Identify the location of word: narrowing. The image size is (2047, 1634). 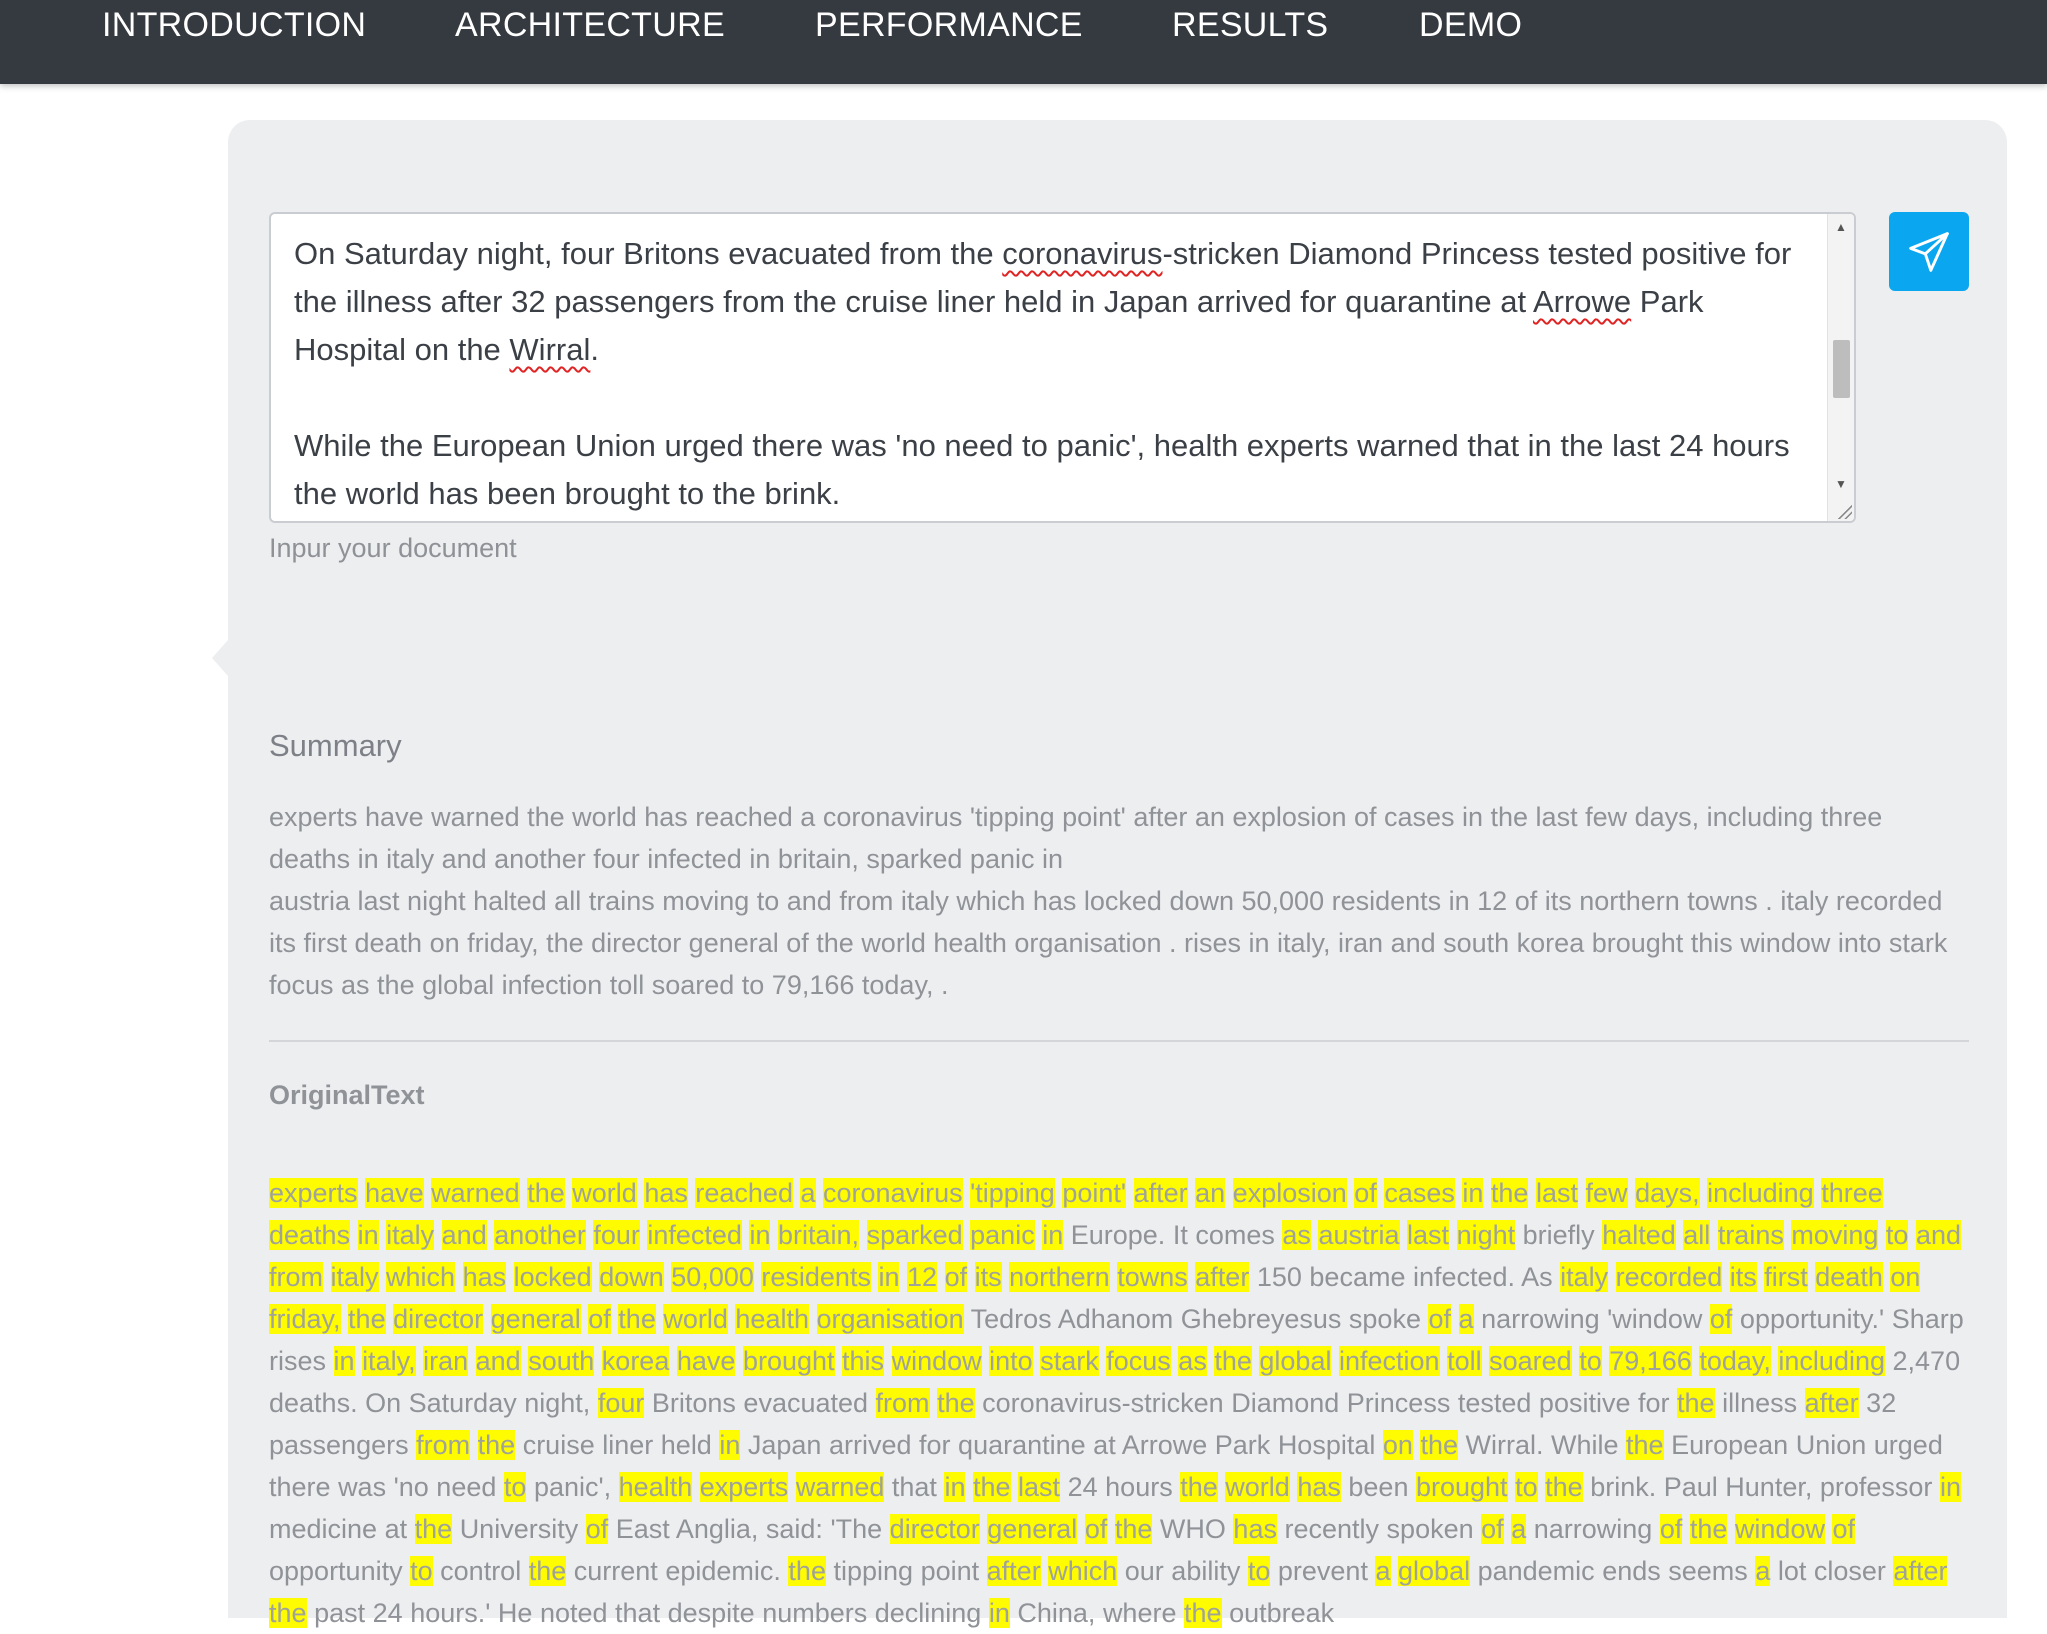
(1593, 1529).